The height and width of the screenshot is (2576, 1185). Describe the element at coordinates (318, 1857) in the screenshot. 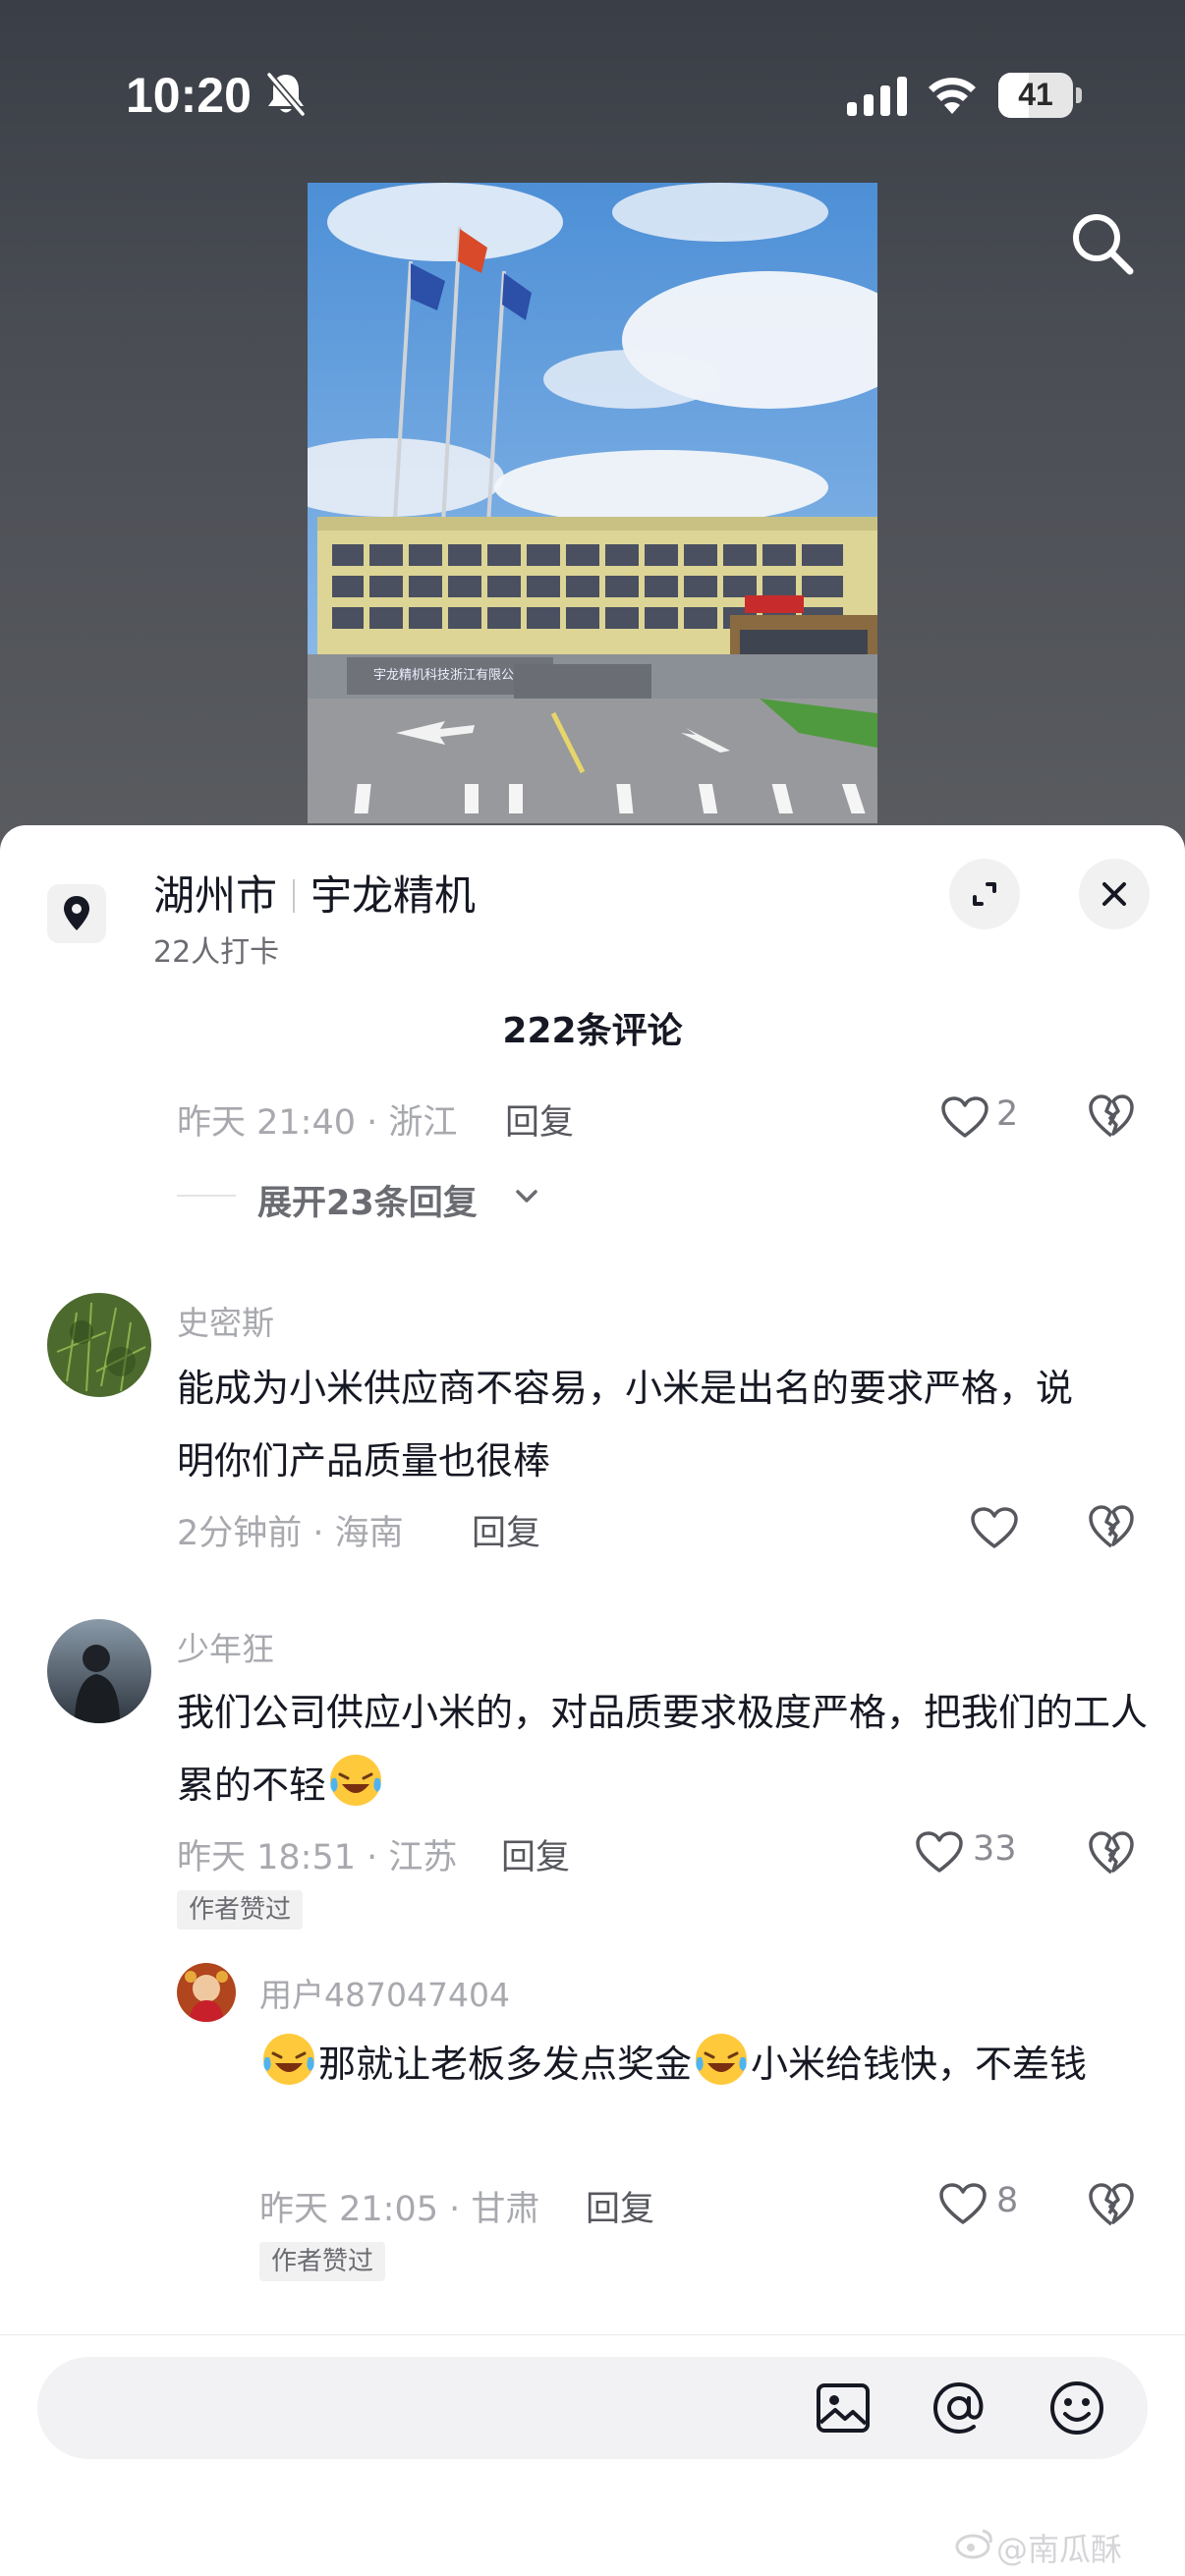

I see `comment-meta: 昨天 18:51 · 江苏` at that location.